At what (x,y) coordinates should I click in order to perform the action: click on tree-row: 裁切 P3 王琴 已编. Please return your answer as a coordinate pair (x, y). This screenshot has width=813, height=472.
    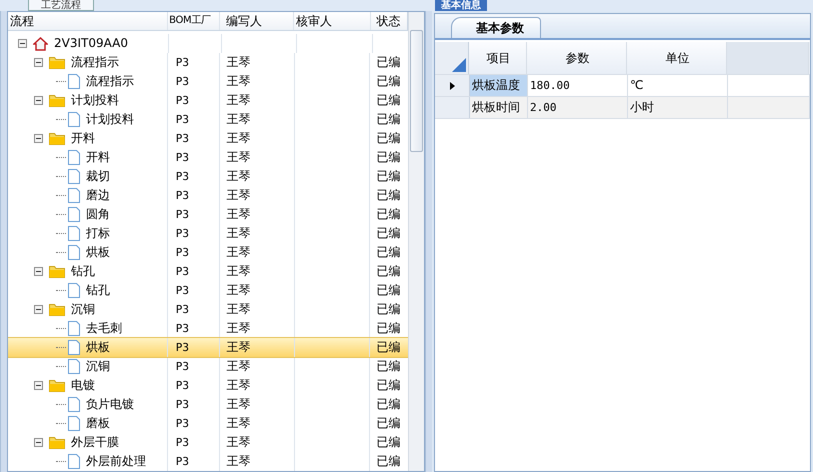
    Looking at the image, I should click on (208, 176).